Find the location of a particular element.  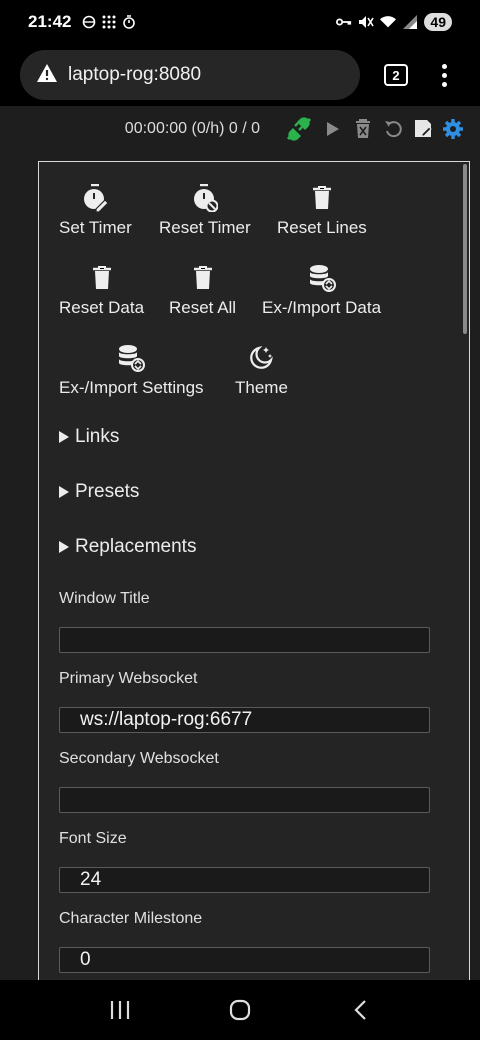

play-icon is located at coordinates (333, 129).